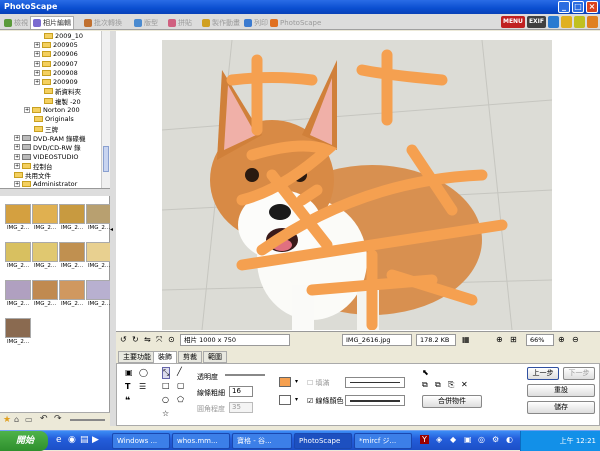  What do you see at coordinates (256, 22) in the screenshot?
I see `tab-print: 列印` at bounding box center [256, 22].